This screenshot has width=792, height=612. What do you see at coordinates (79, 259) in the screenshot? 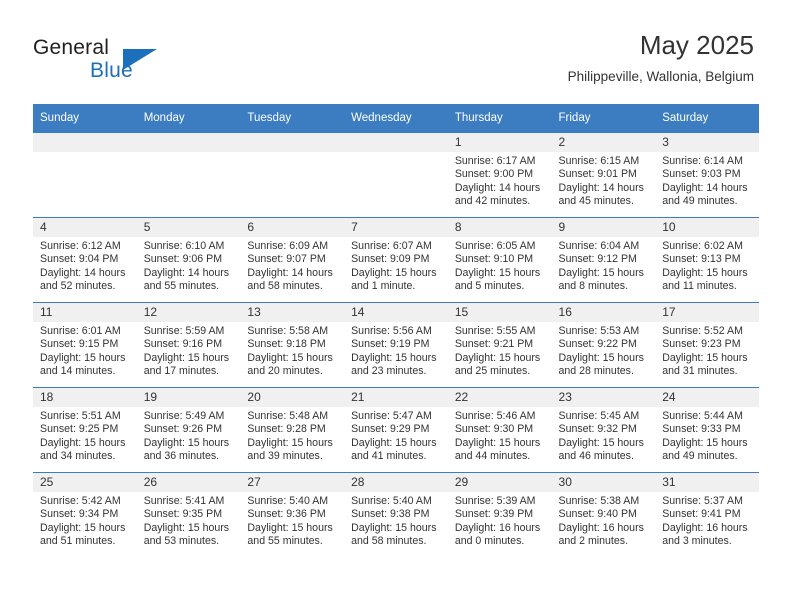
I see `day-detail-line: Sunset: 9:04 PM` at bounding box center [79, 259].